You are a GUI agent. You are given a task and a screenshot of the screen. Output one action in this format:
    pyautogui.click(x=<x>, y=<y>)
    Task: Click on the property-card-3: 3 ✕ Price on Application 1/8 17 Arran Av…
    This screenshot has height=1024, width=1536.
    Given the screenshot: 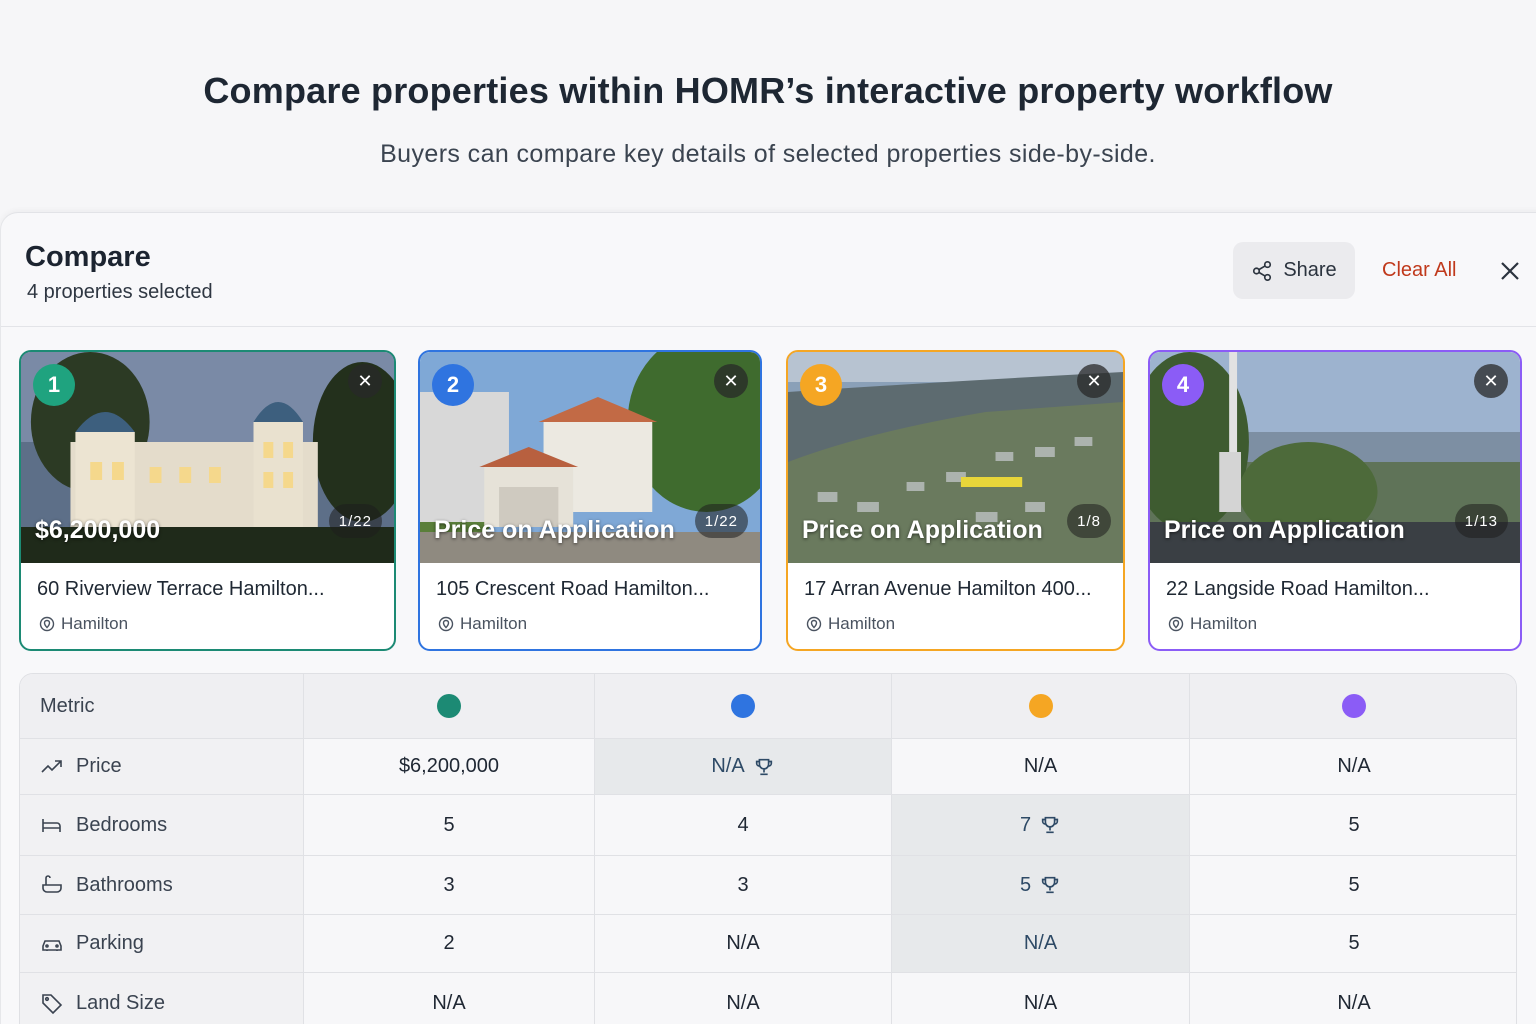 What is the action you would take?
    pyautogui.click(x=955, y=500)
    